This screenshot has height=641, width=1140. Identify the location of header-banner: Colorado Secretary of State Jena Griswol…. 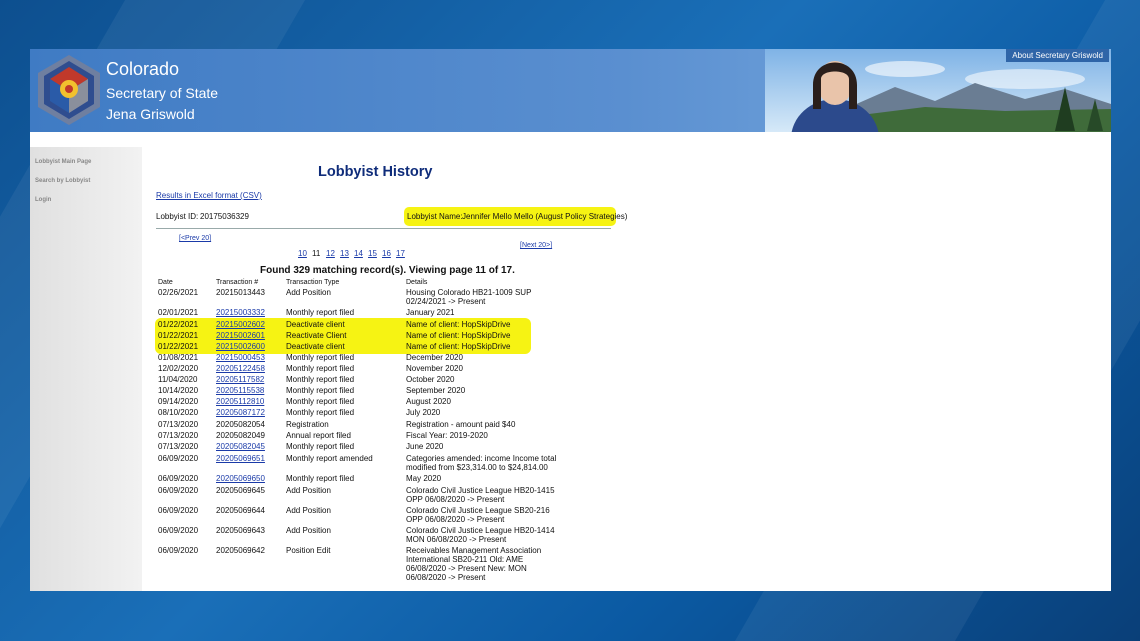
(570, 90).